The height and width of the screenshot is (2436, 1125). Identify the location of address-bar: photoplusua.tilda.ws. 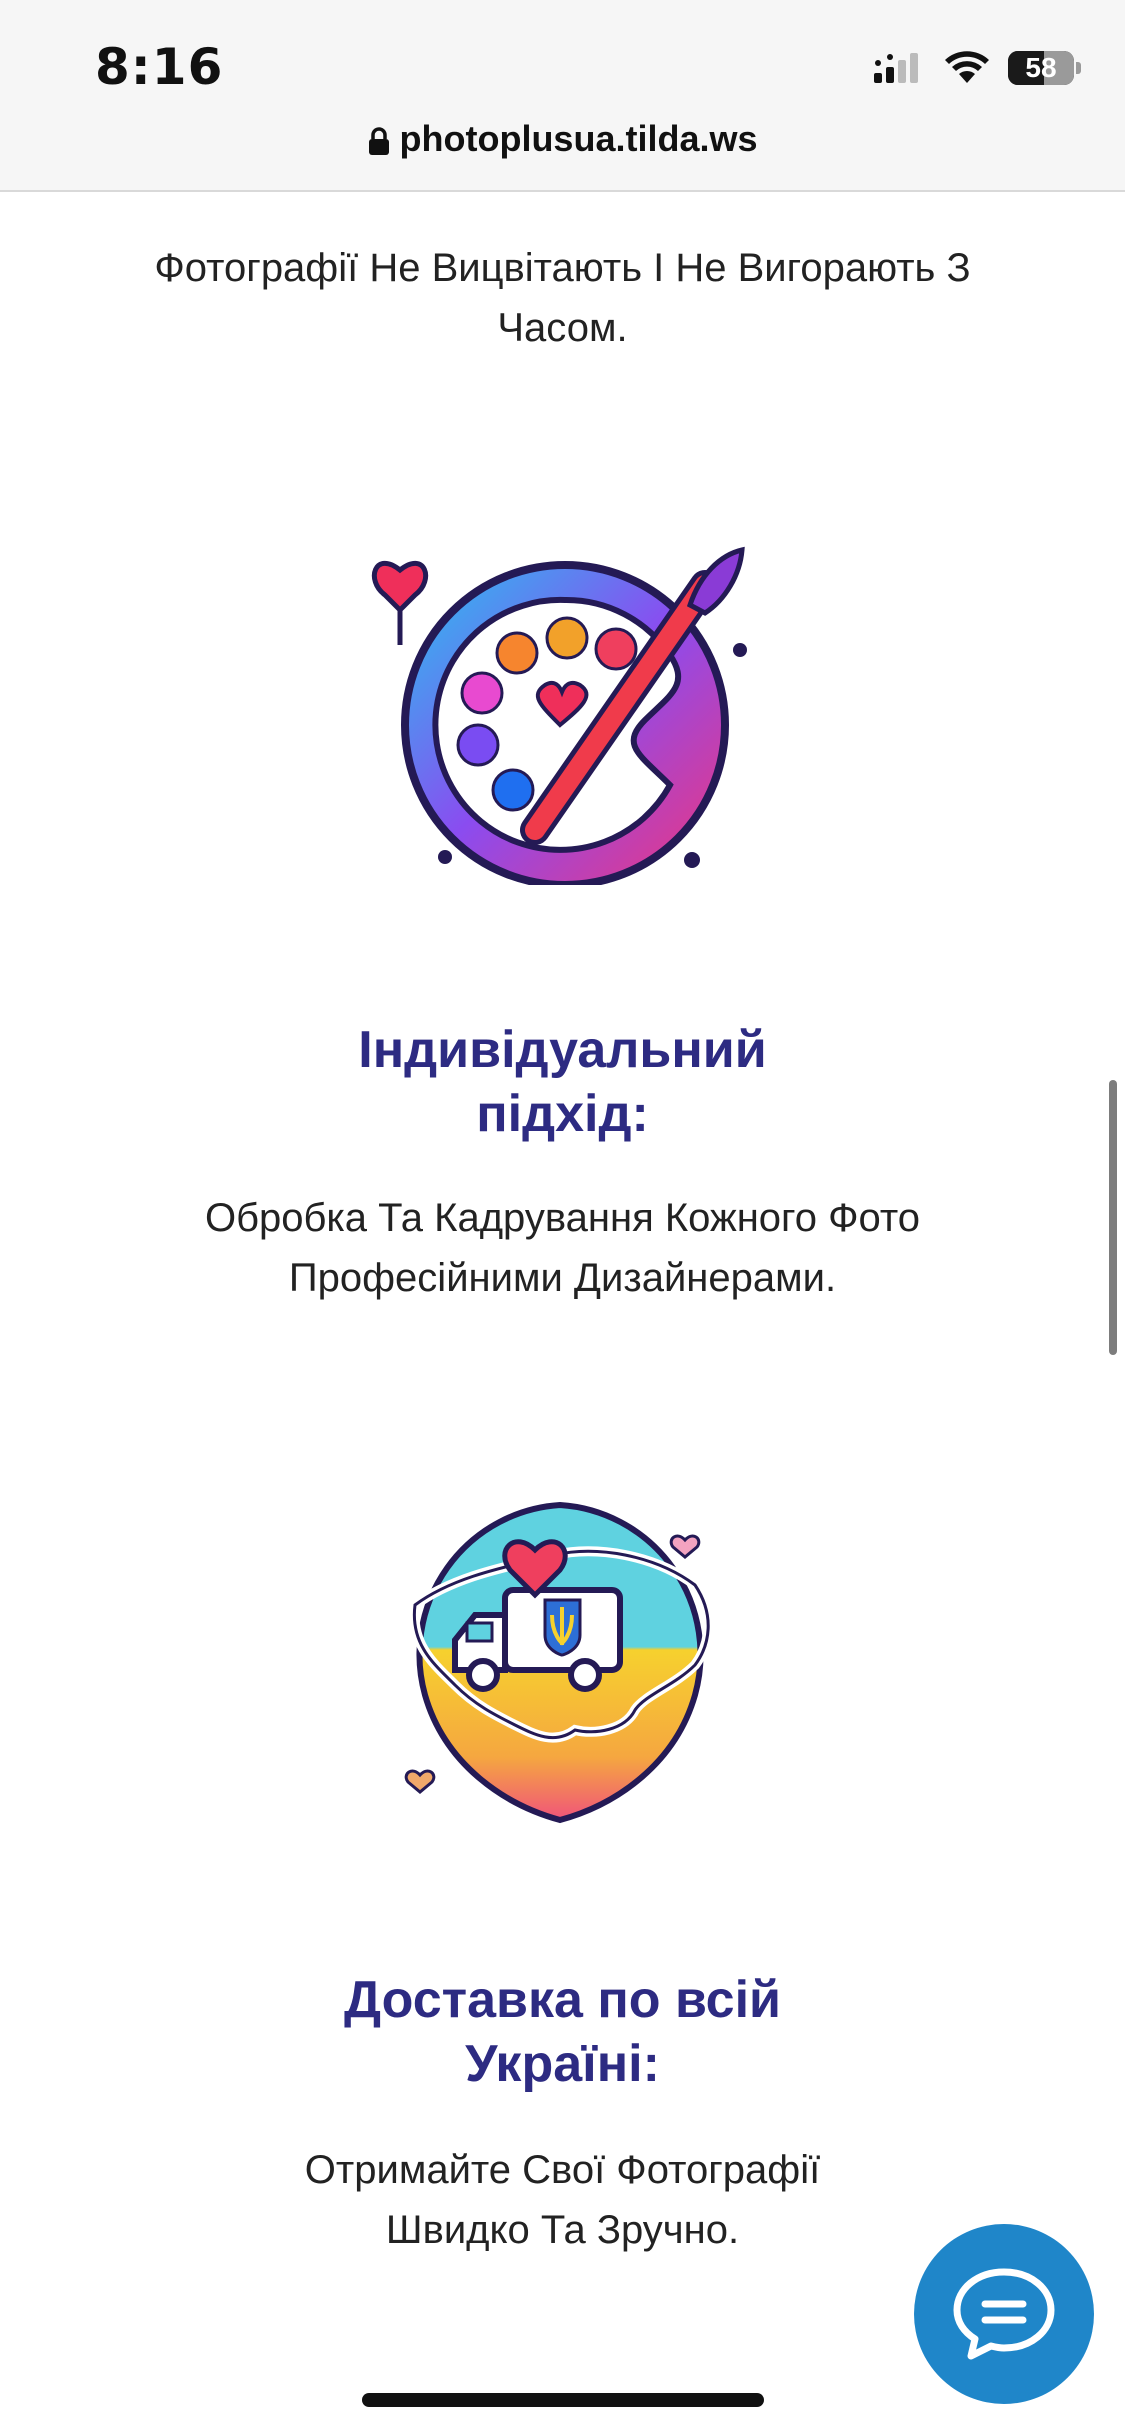
(562, 139).